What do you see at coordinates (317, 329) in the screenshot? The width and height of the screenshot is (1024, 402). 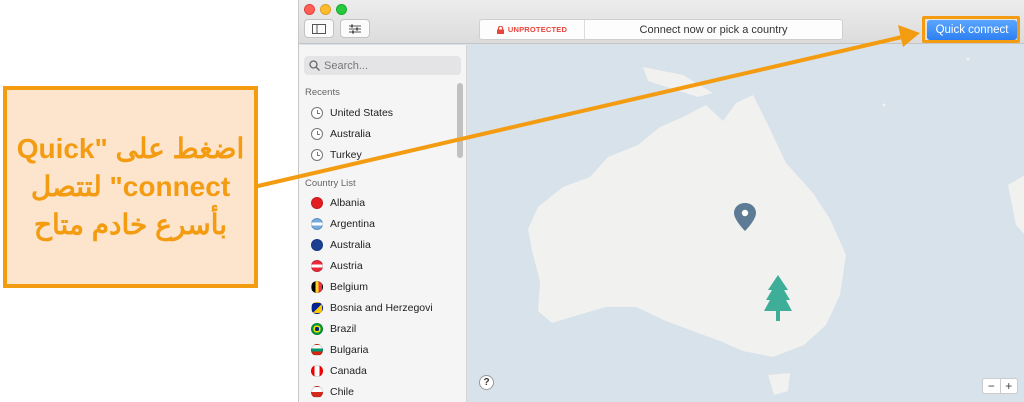 I see `brazil-flag-icon` at bounding box center [317, 329].